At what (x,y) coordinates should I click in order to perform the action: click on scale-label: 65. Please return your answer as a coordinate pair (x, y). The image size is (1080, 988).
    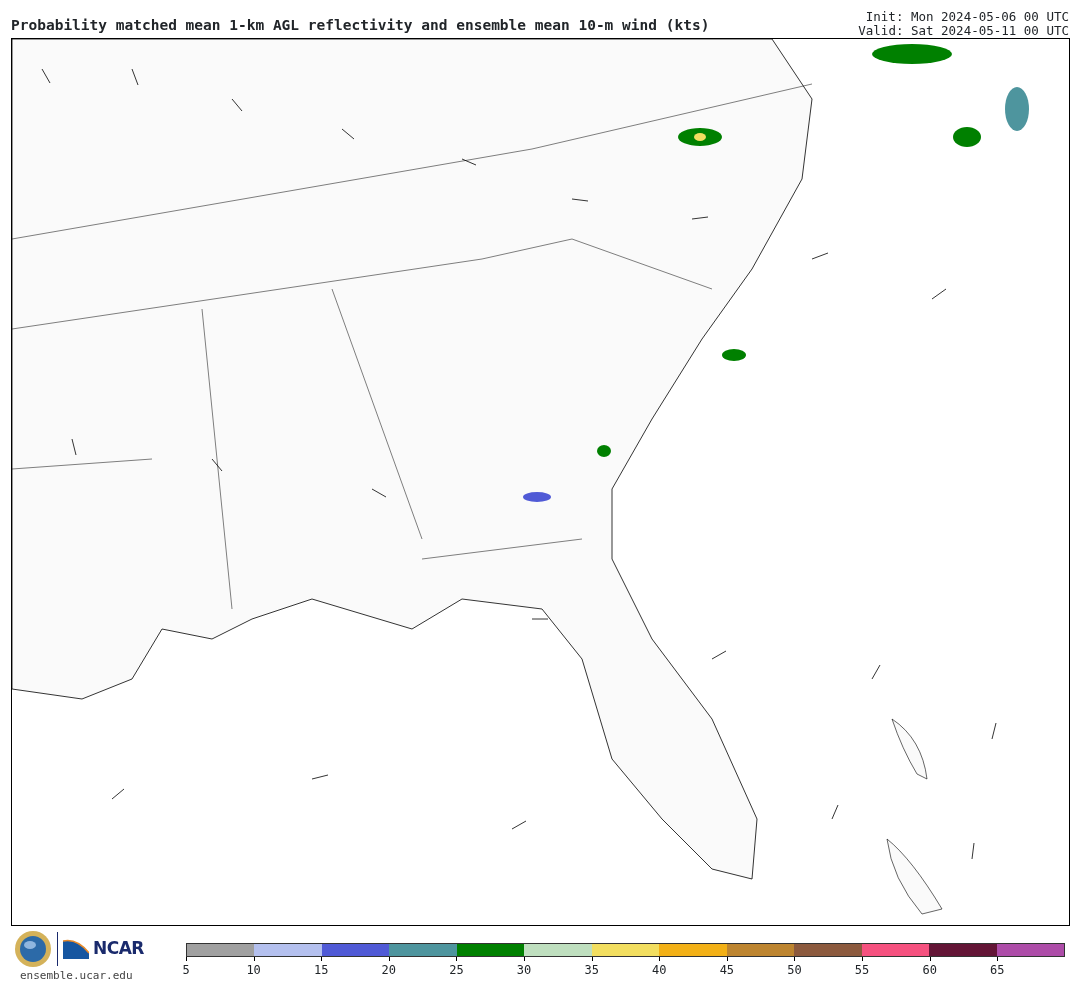
    Looking at the image, I should click on (997, 970).